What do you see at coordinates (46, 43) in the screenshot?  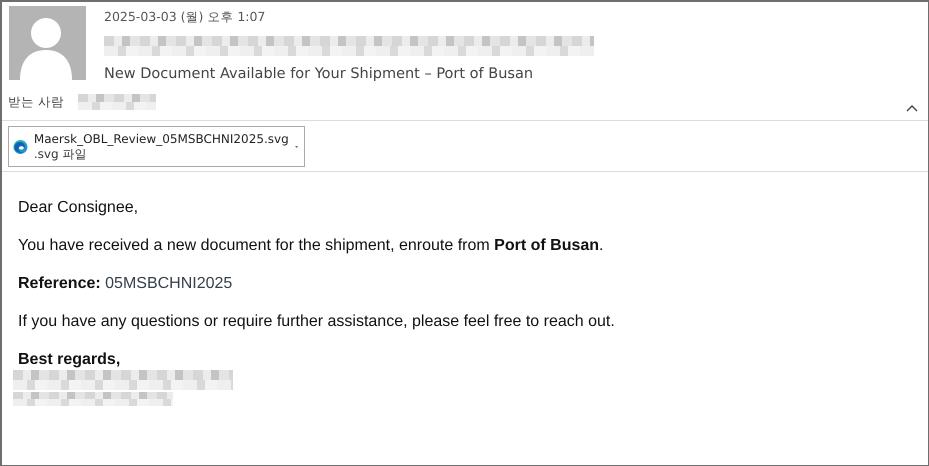 I see `avatar-icon` at bounding box center [46, 43].